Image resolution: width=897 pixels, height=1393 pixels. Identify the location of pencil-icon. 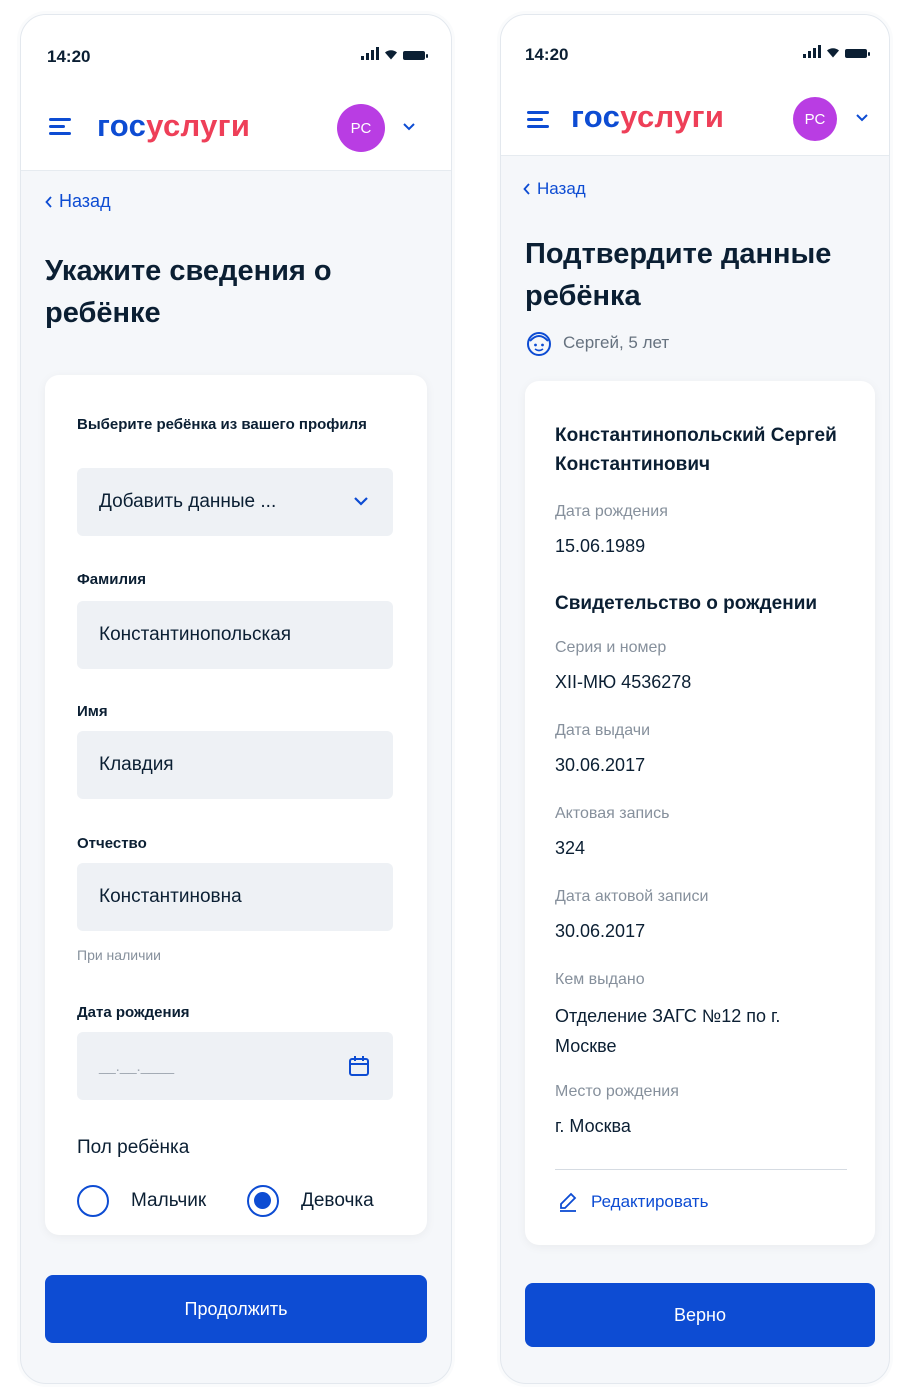
(568, 1202).